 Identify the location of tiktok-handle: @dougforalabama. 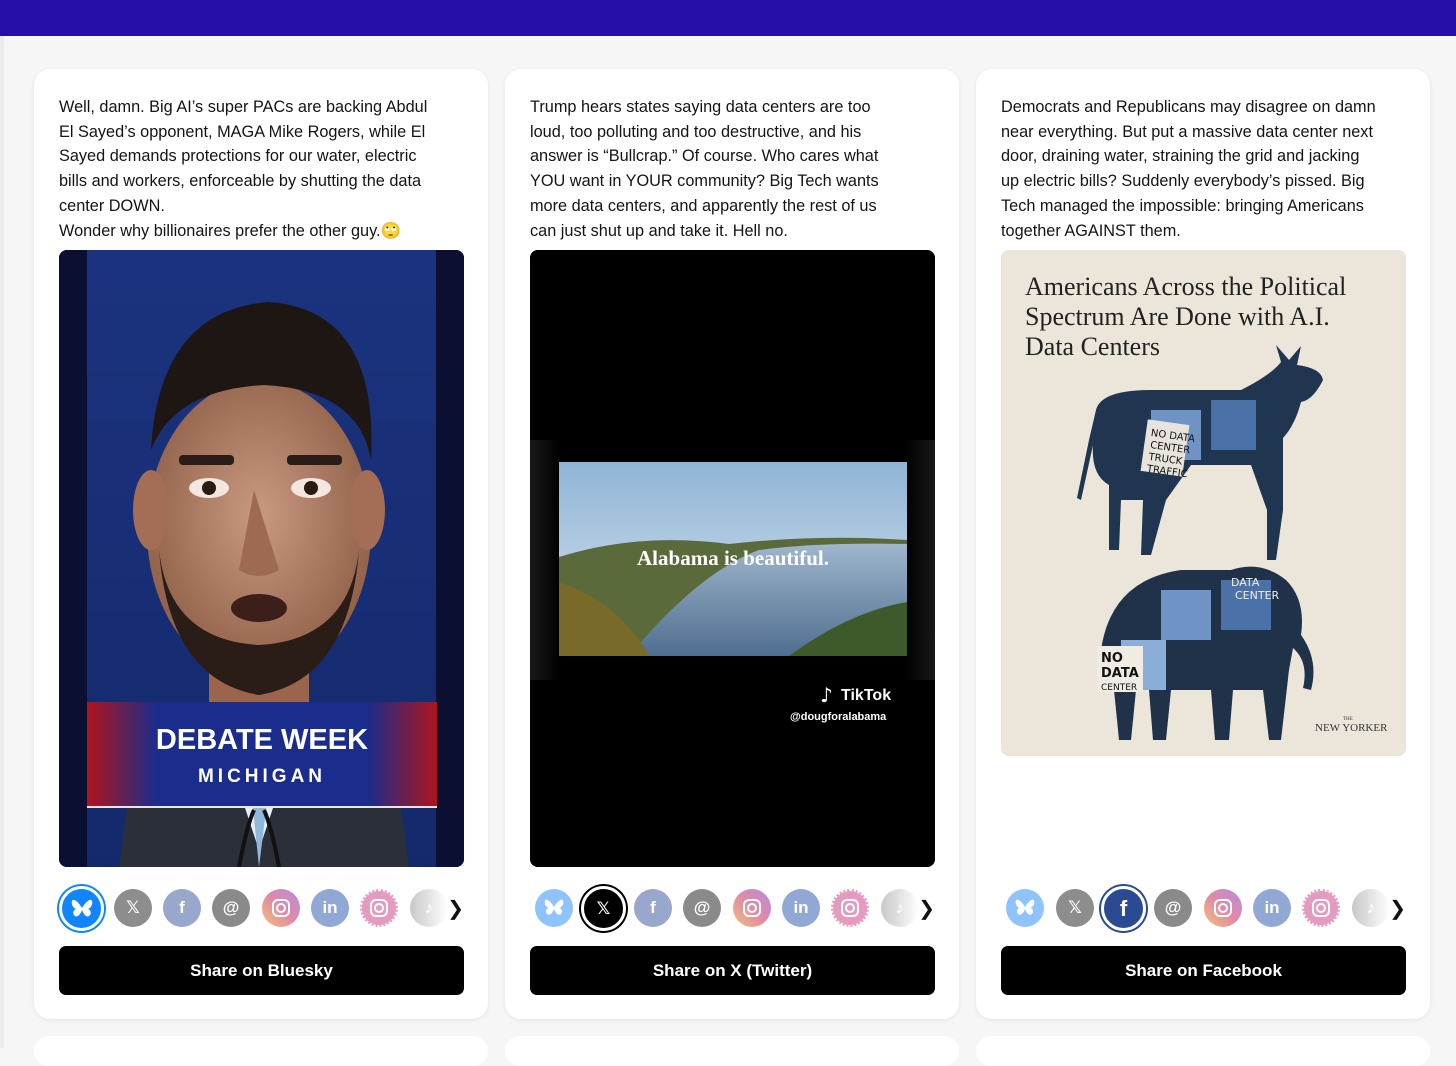
(838, 717).